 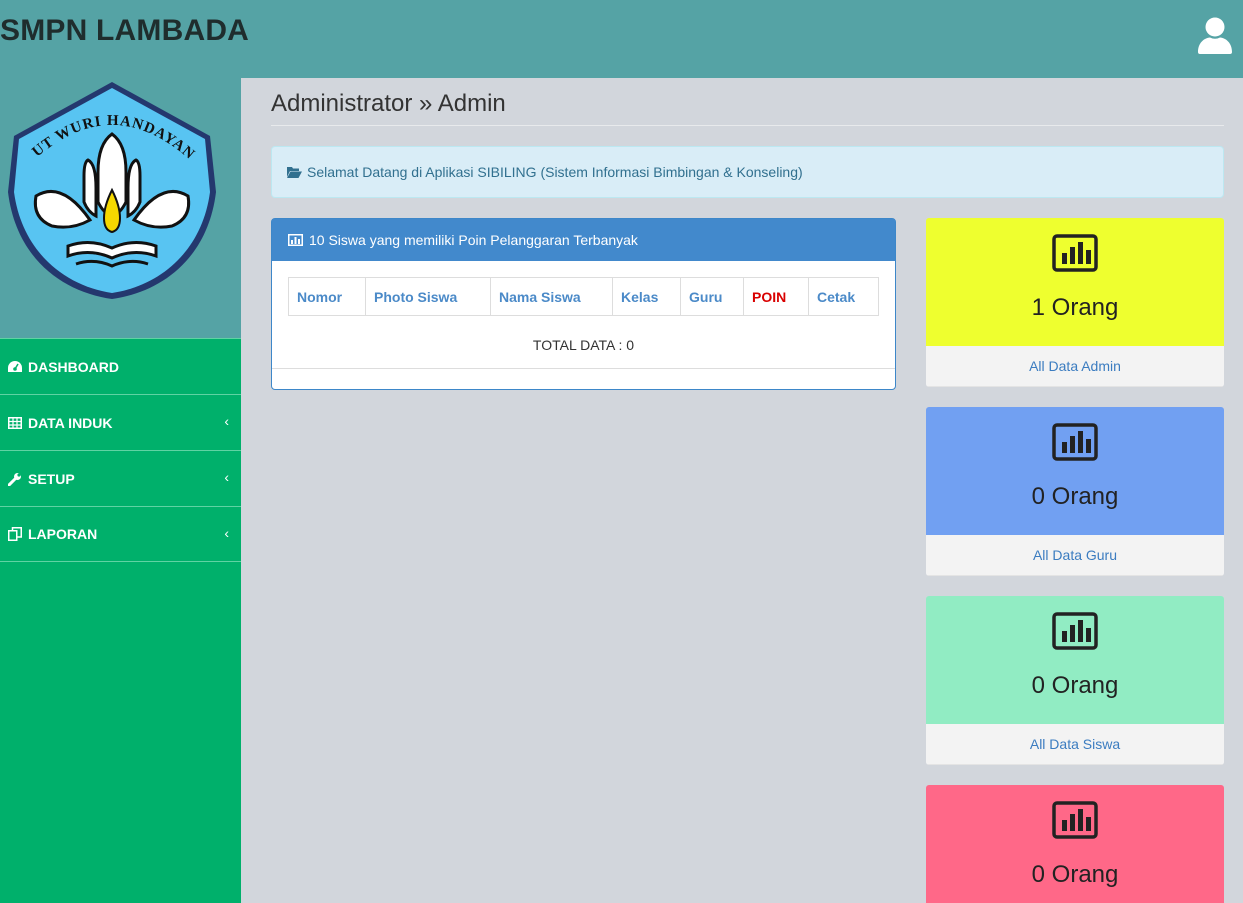 I want to click on column-header-guru: Guru, so click(x=712, y=296).